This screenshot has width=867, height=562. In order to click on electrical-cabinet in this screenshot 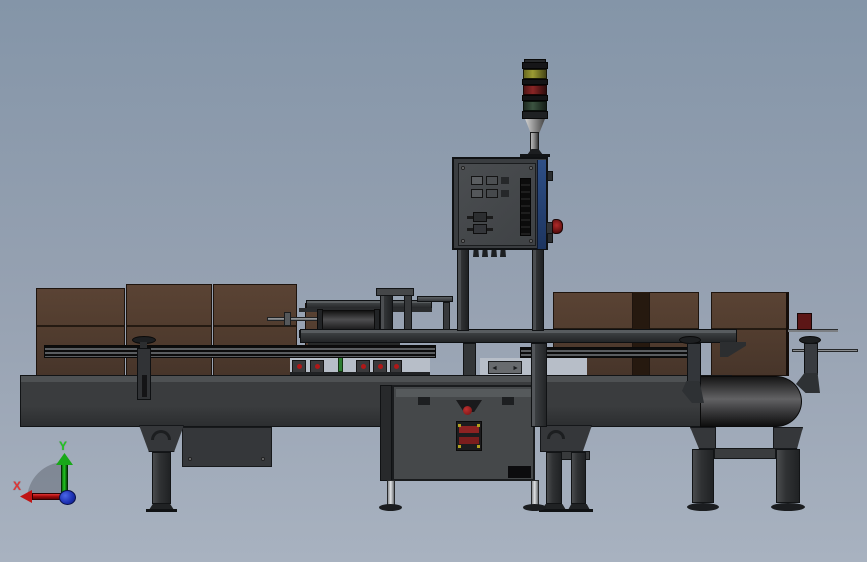, I will do `click(463, 433)`.